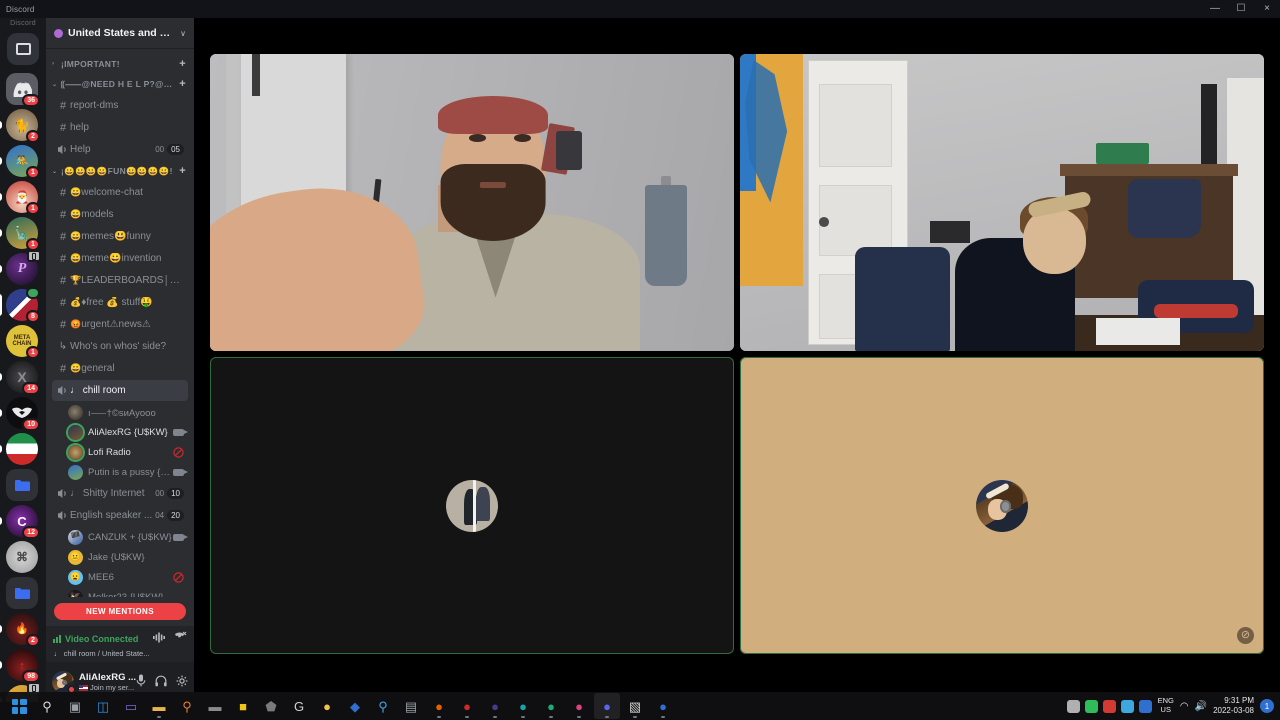 This screenshot has height=720, width=1280. I want to click on taskbar-grey-window-icon: ▤, so click(411, 706).